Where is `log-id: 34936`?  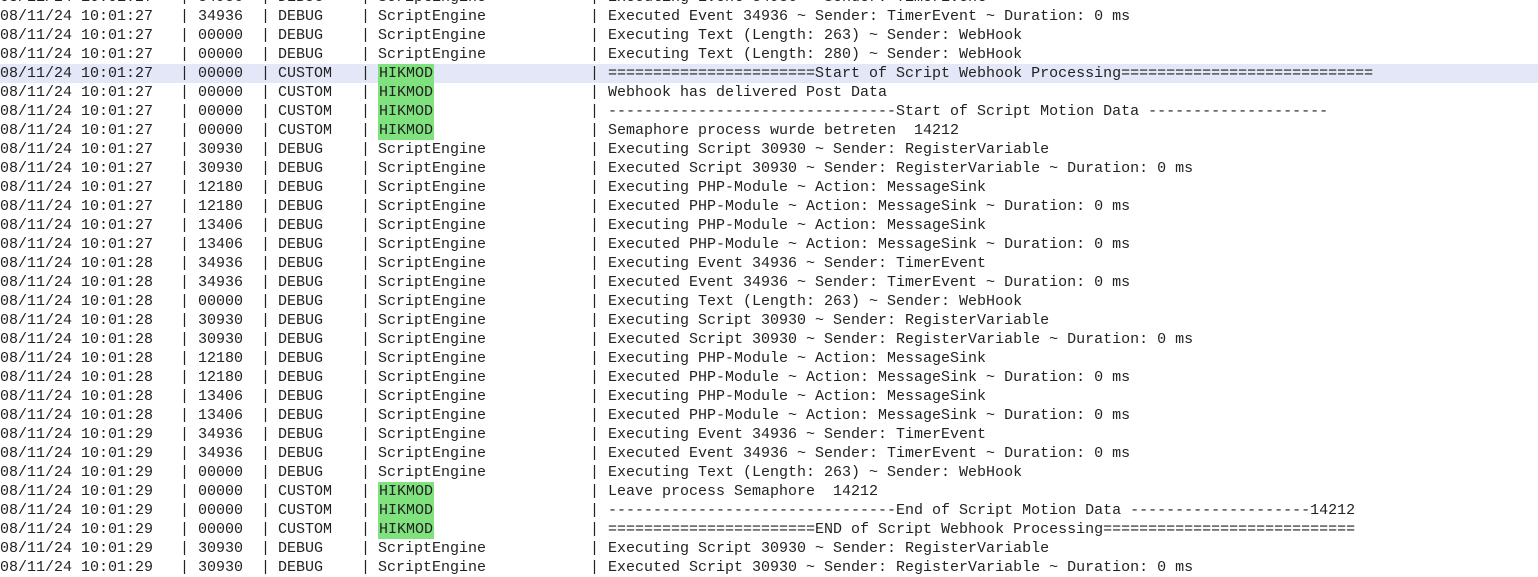 log-id: 34936 is located at coordinates (221, 263).